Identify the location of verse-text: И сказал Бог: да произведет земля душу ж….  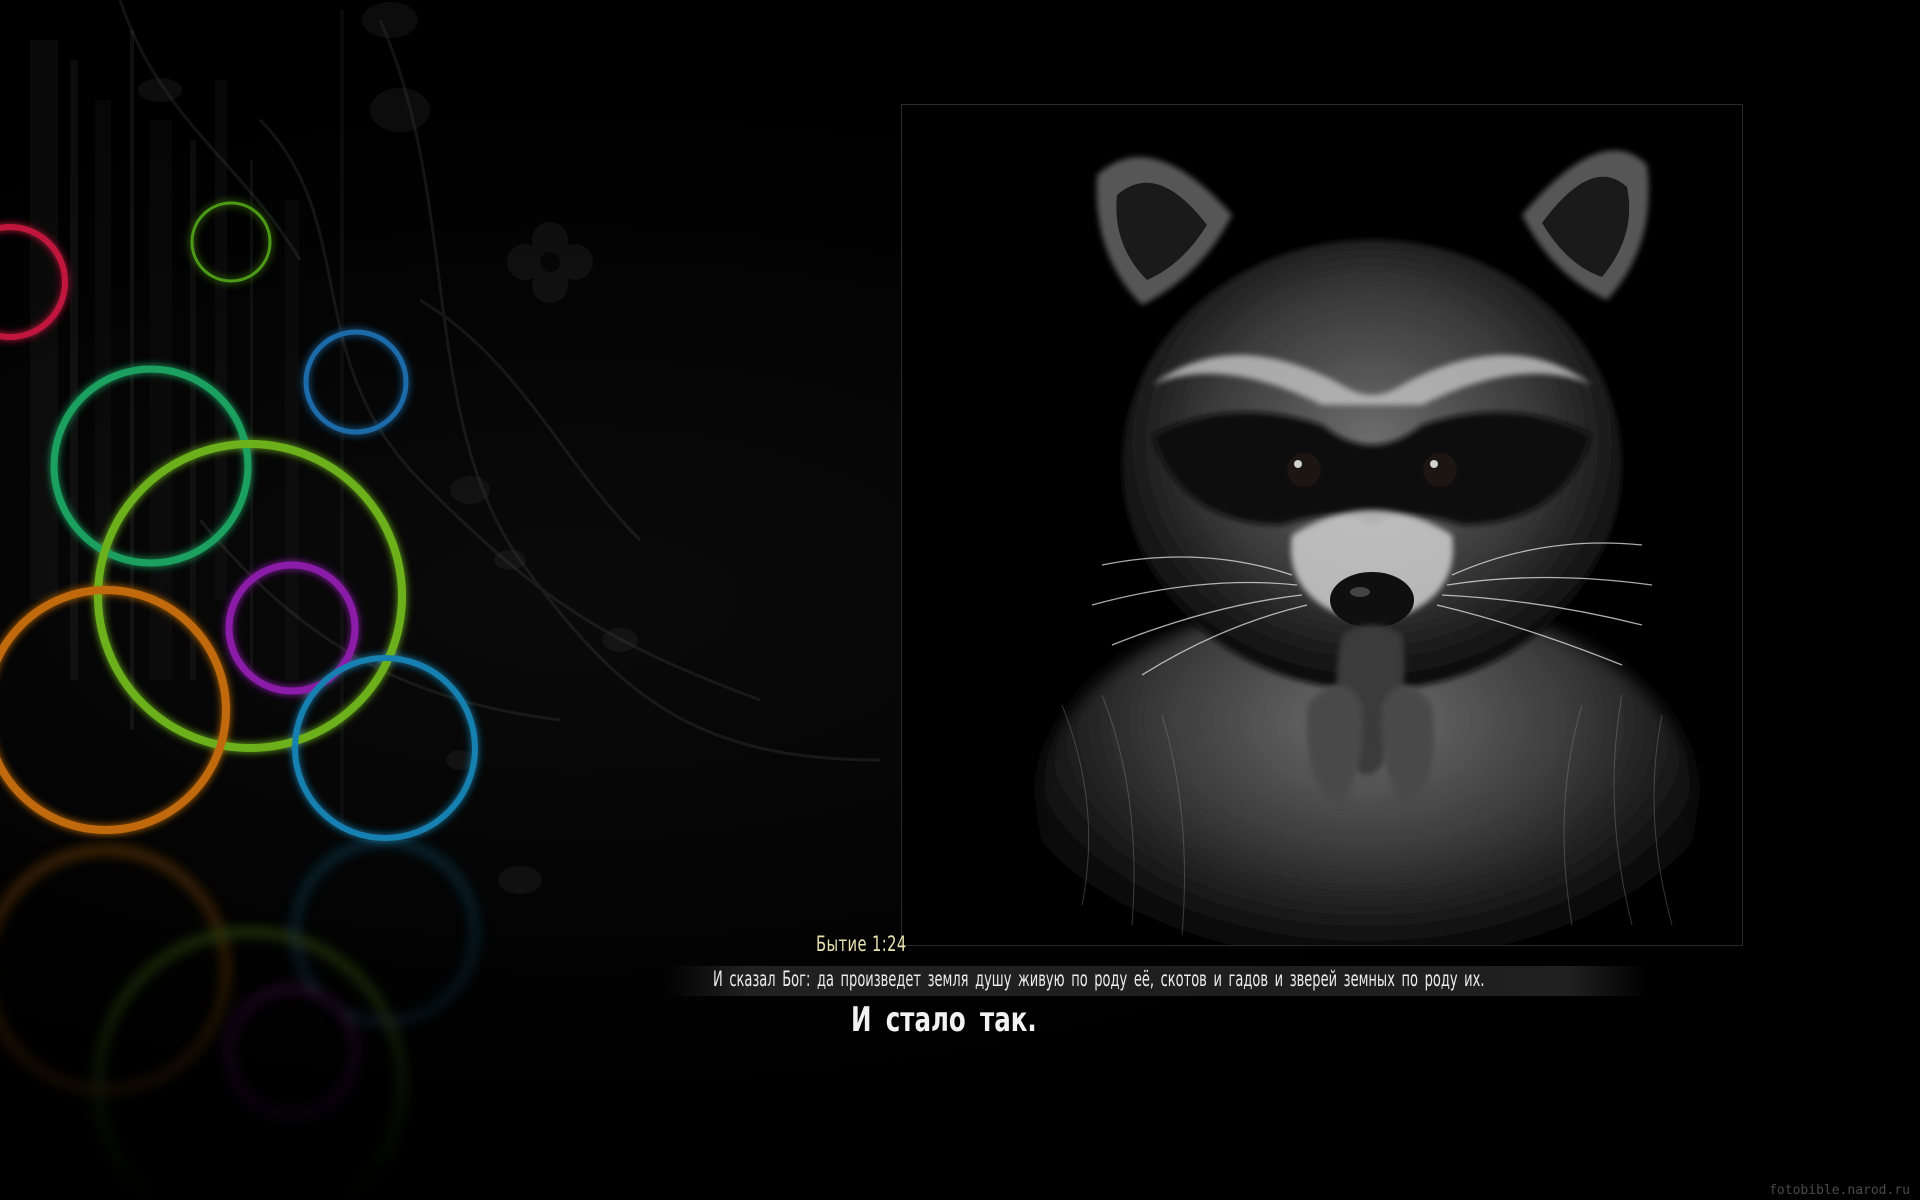
(1099, 979).